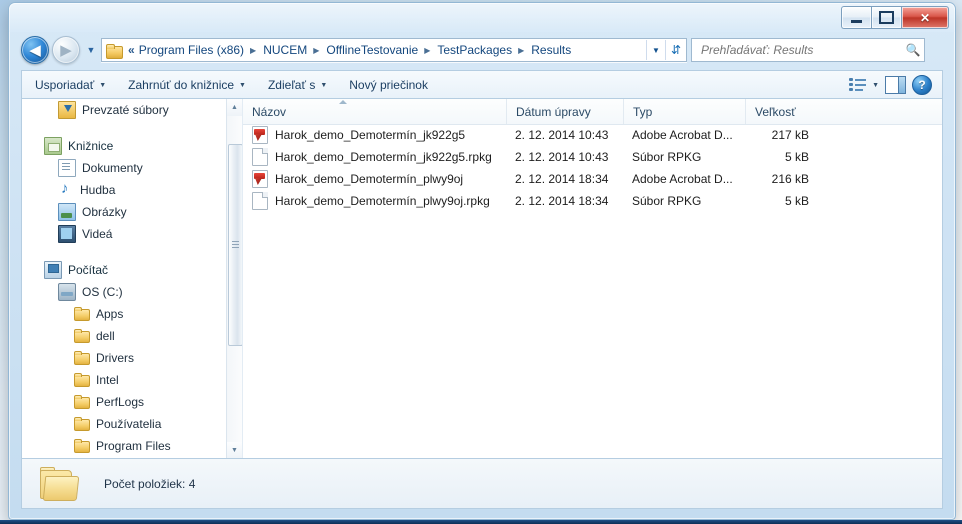 This screenshot has width=962, height=524. Describe the element at coordinates (66, 50) in the screenshot. I see `forward-button: ▶` at that location.